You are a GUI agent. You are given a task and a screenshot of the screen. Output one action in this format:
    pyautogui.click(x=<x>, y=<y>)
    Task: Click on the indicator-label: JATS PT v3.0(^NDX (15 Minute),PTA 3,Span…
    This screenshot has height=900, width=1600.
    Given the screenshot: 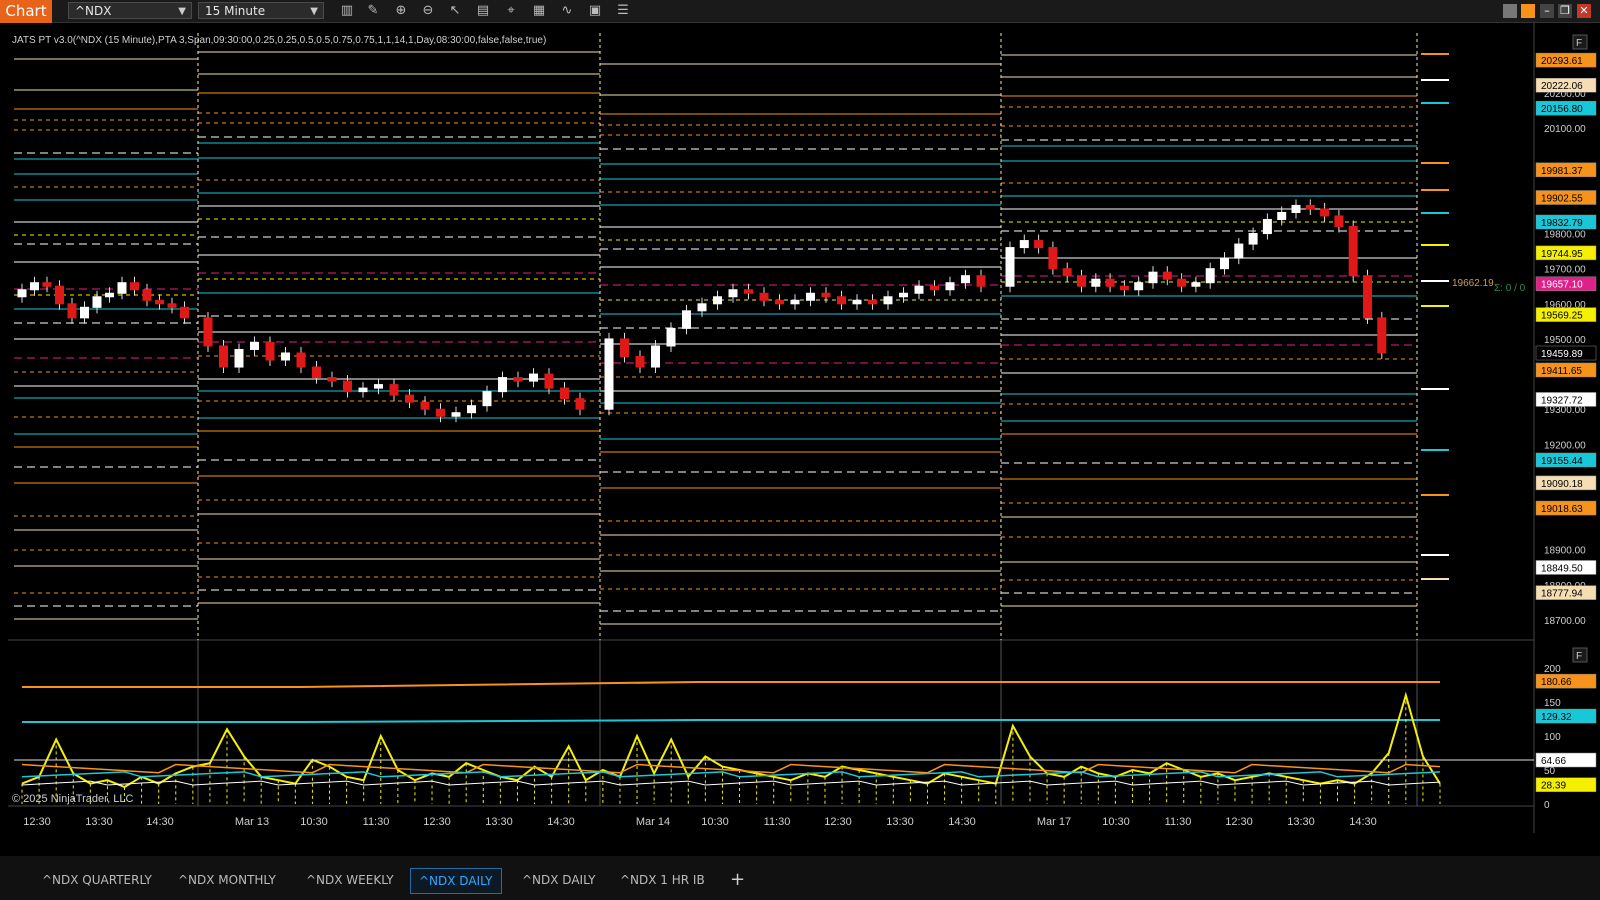 What is the action you would take?
    pyautogui.click(x=279, y=40)
    